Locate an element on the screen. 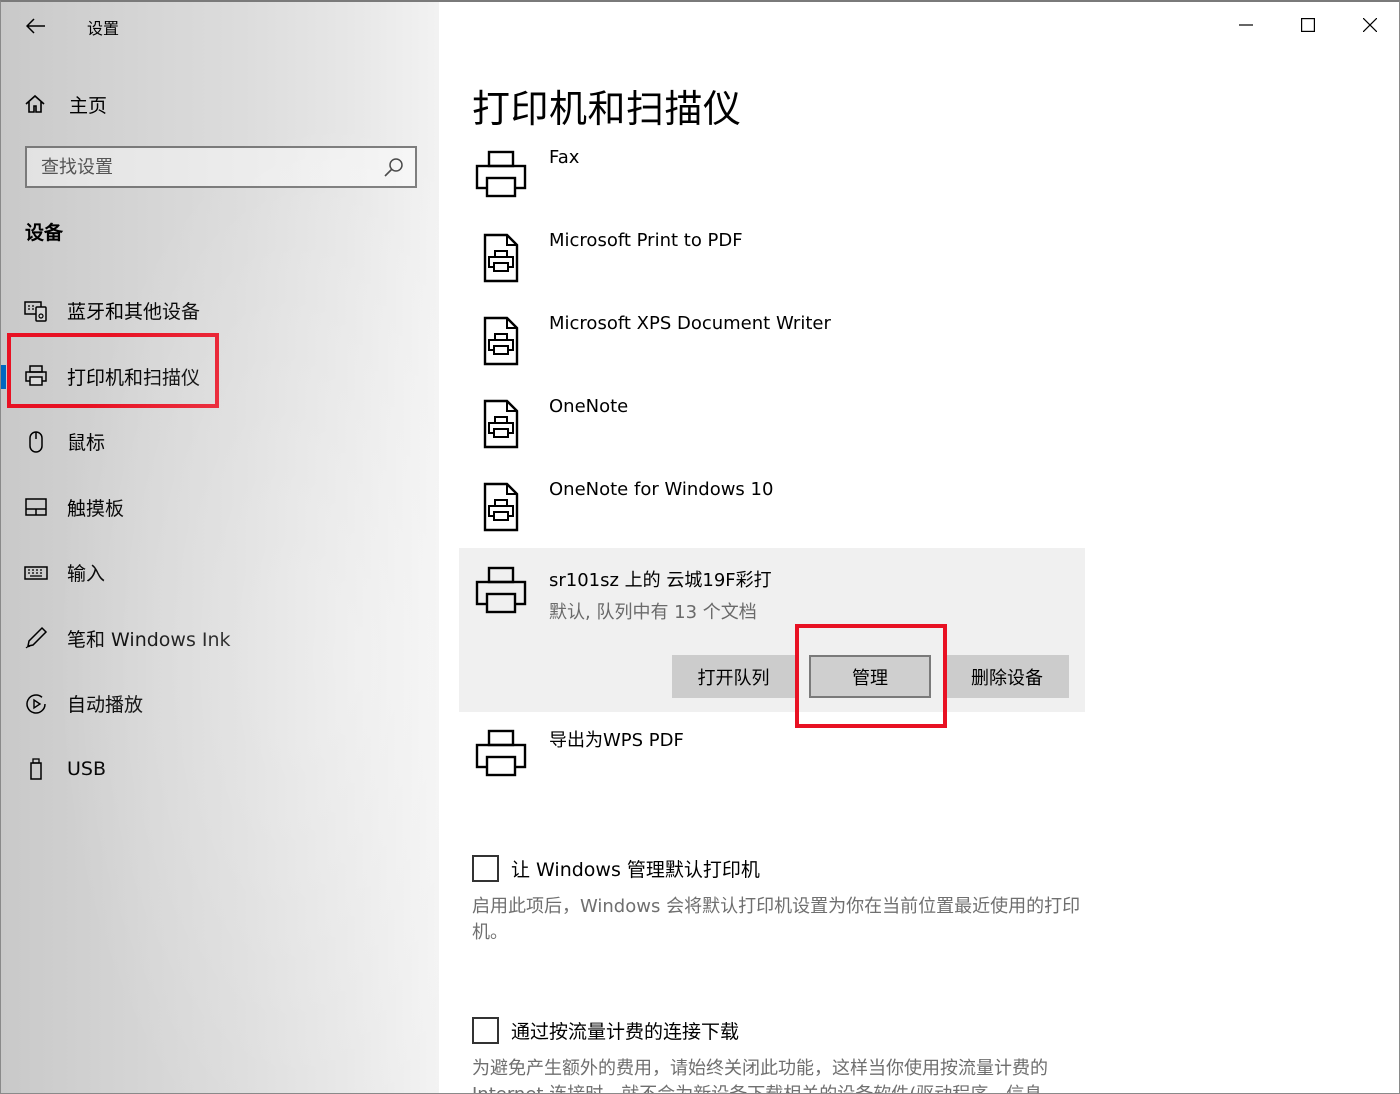  sidebar-item-autoplay: 自动播放 is located at coordinates (220, 704).